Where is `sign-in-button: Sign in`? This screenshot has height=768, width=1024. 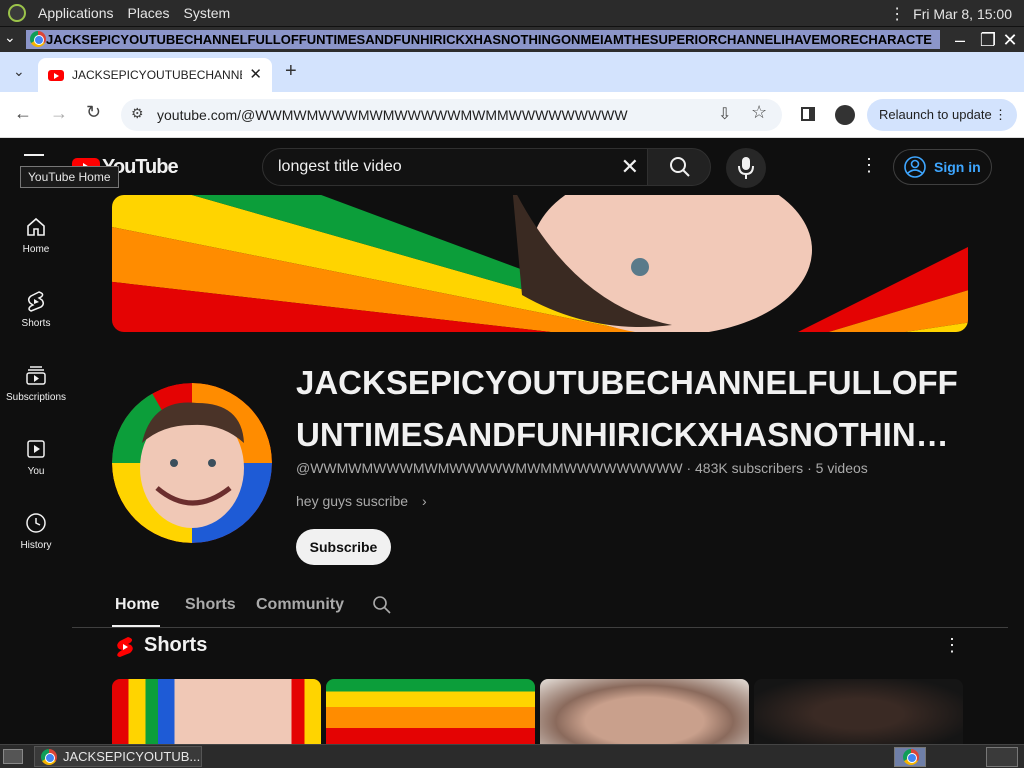
sign-in-button: Sign in is located at coordinates (942, 167).